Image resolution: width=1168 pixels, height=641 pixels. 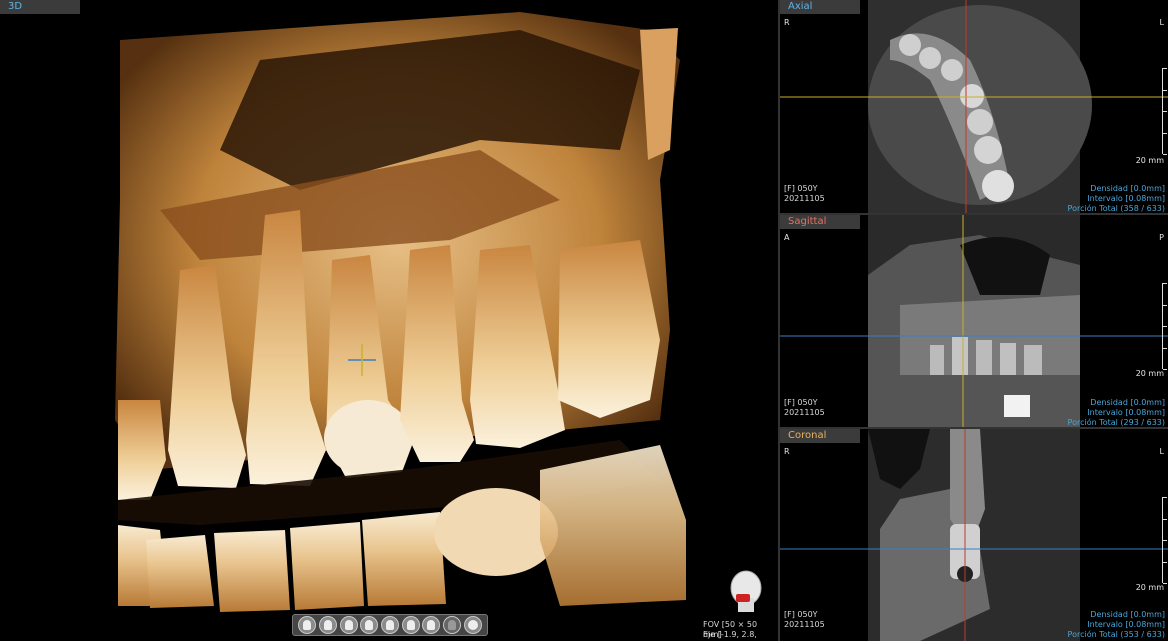 What do you see at coordinates (1164, 326) in the screenshot?
I see `sagittal-scale-ruler` at bounding box center [1164, 326].